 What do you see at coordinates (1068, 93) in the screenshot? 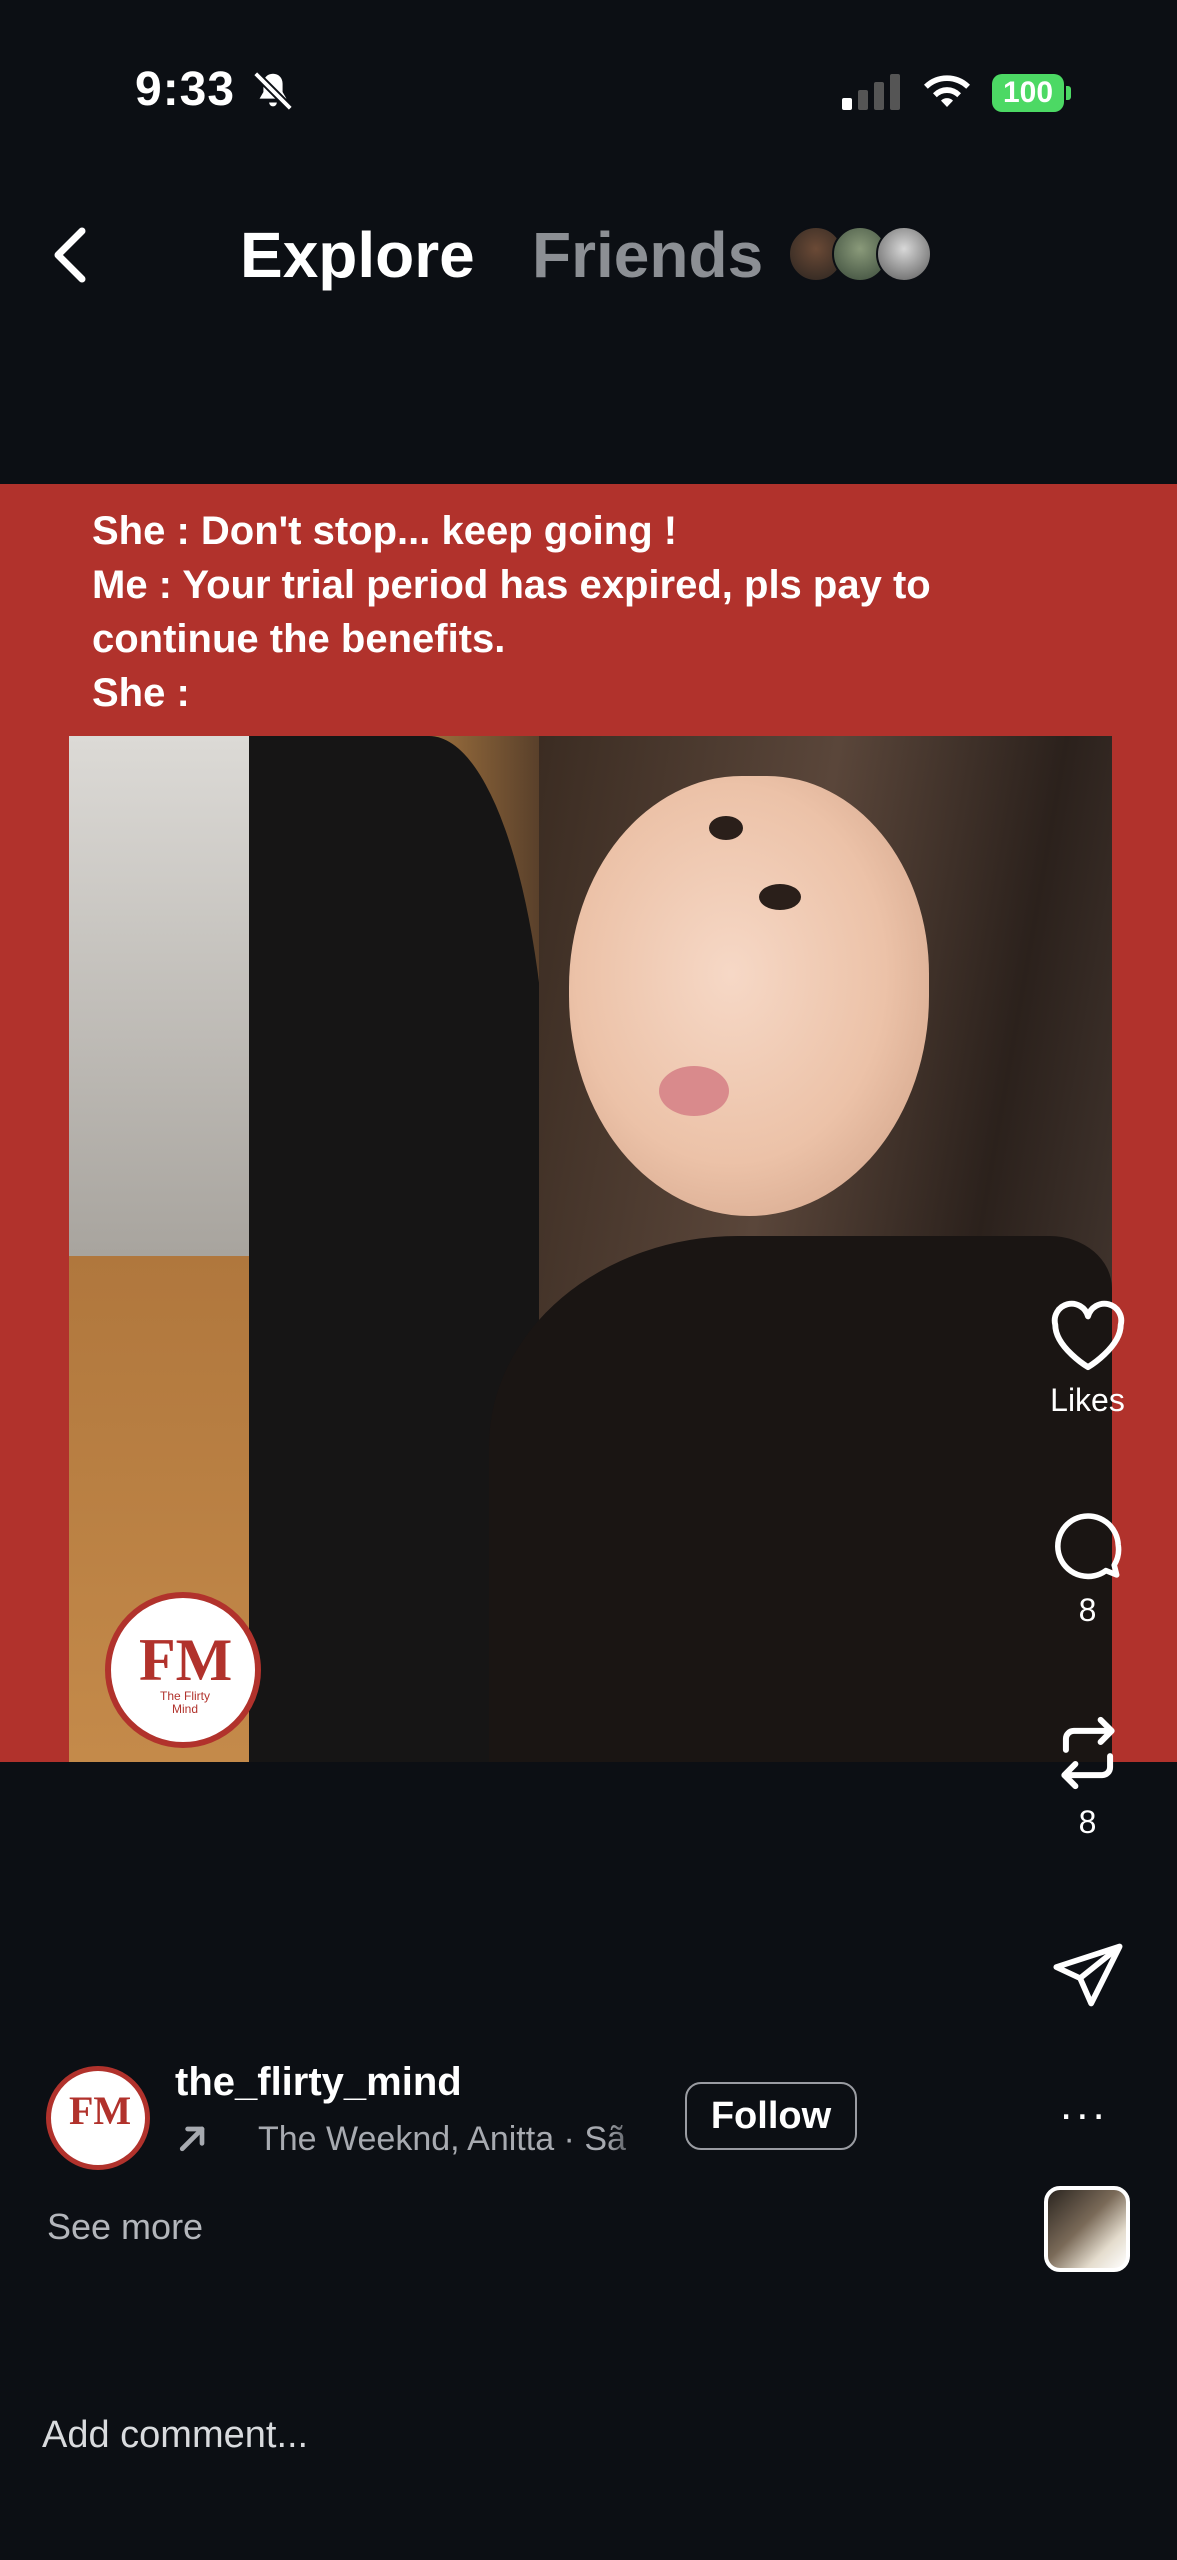
I see `battery-tip` at bounding box center [1068, 93].